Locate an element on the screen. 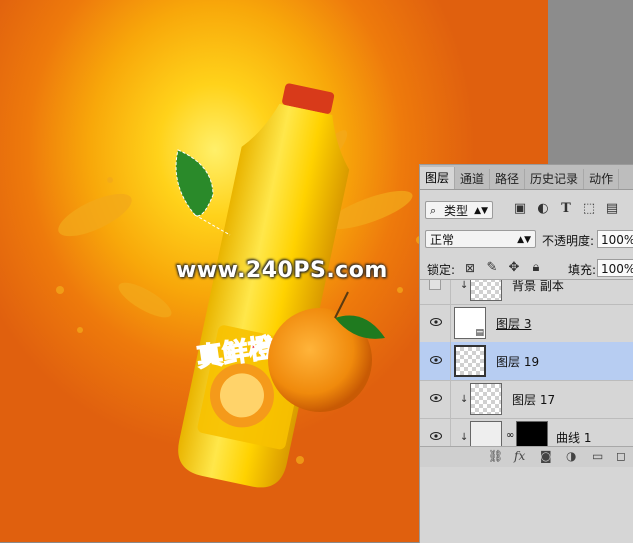 The width and height of the screenshot is (633, 543). smart-object-badge-icon: ▤ is located at coordinates (479, 333).